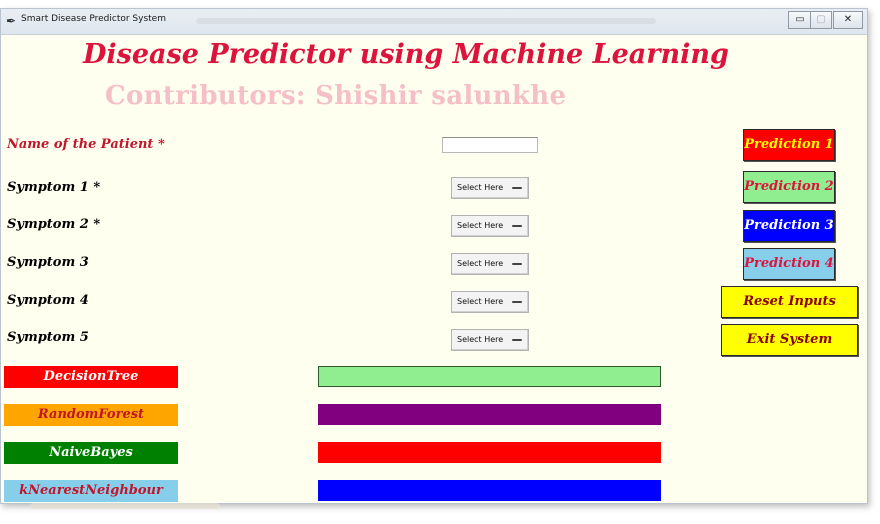 Image resolution: width=880 pixels, height=524 pixels. Describe the element at coordinates (48, 300) in the screenshot. I see `symptom-4-label: Symptom 4` at that location.